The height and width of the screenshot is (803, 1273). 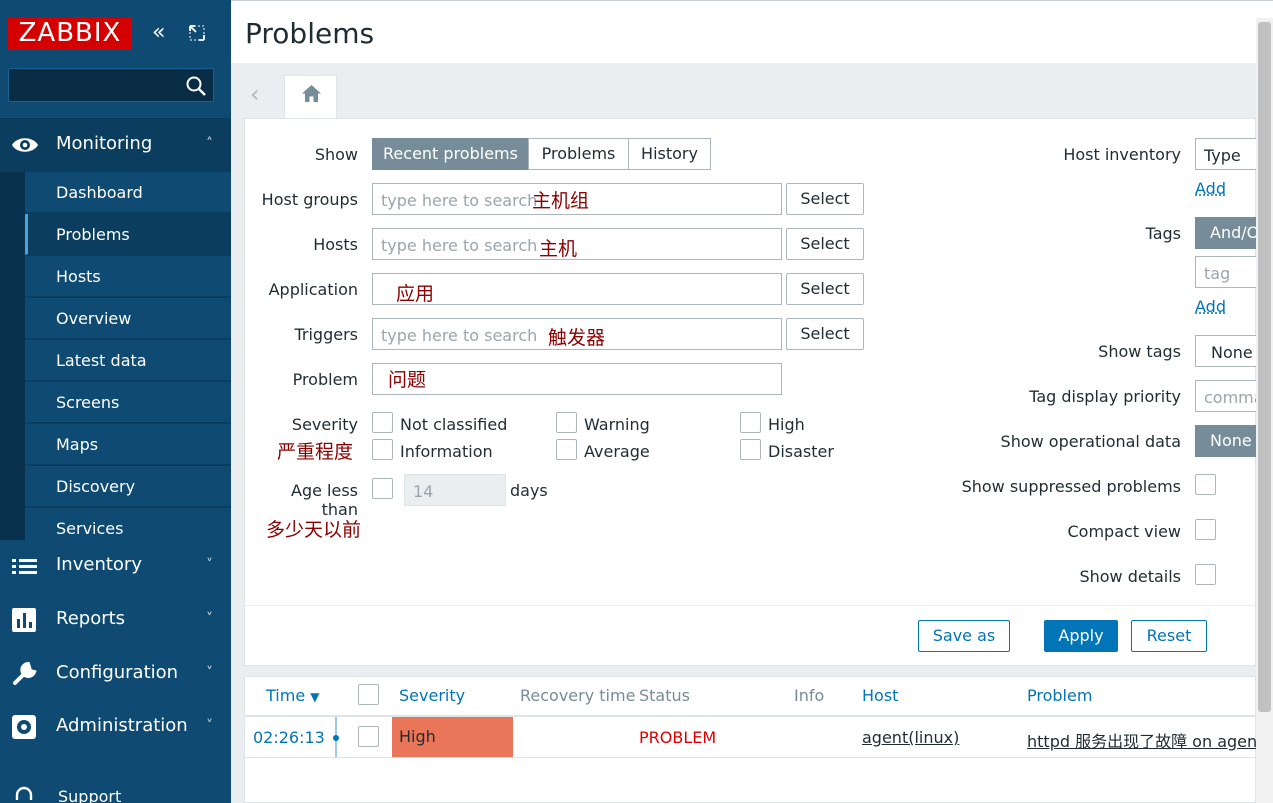 I want to click on triggers-note: 触发器, so click(x=577, y=338).